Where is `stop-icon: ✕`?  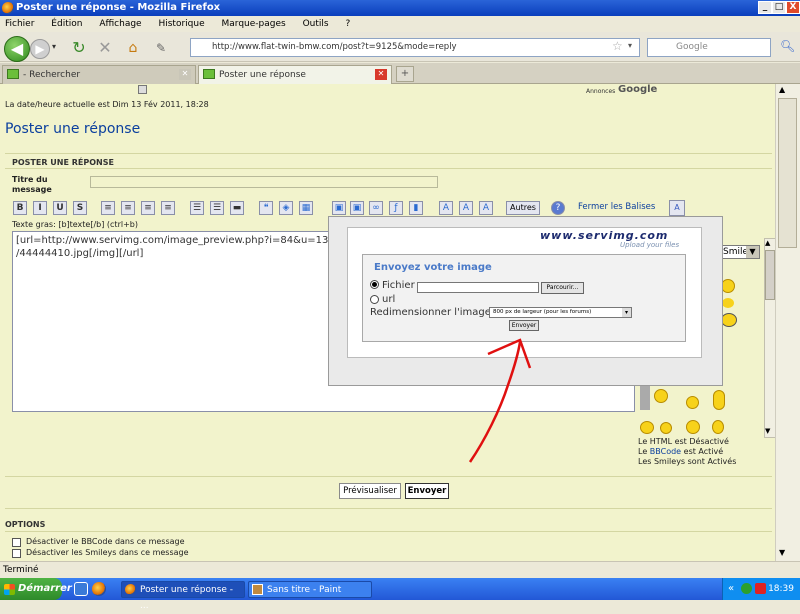
stop-icon: ✕ is located at coordinates (105, 48).